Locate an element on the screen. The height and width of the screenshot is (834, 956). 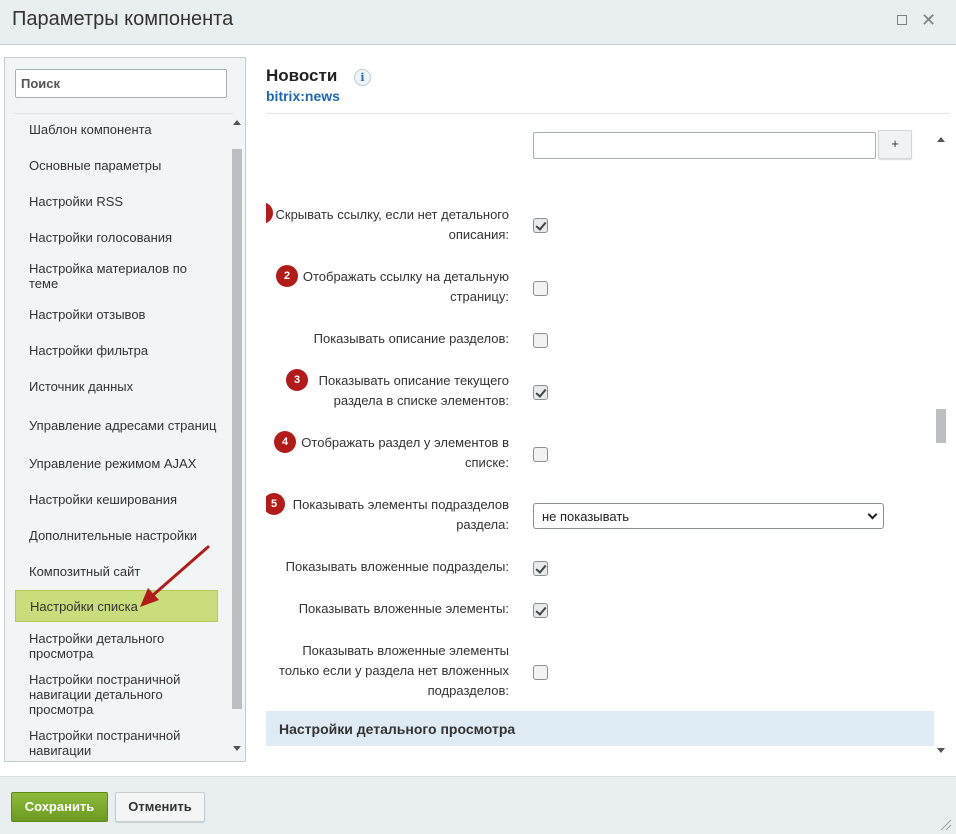
divider is located at coordinates (608, 113).